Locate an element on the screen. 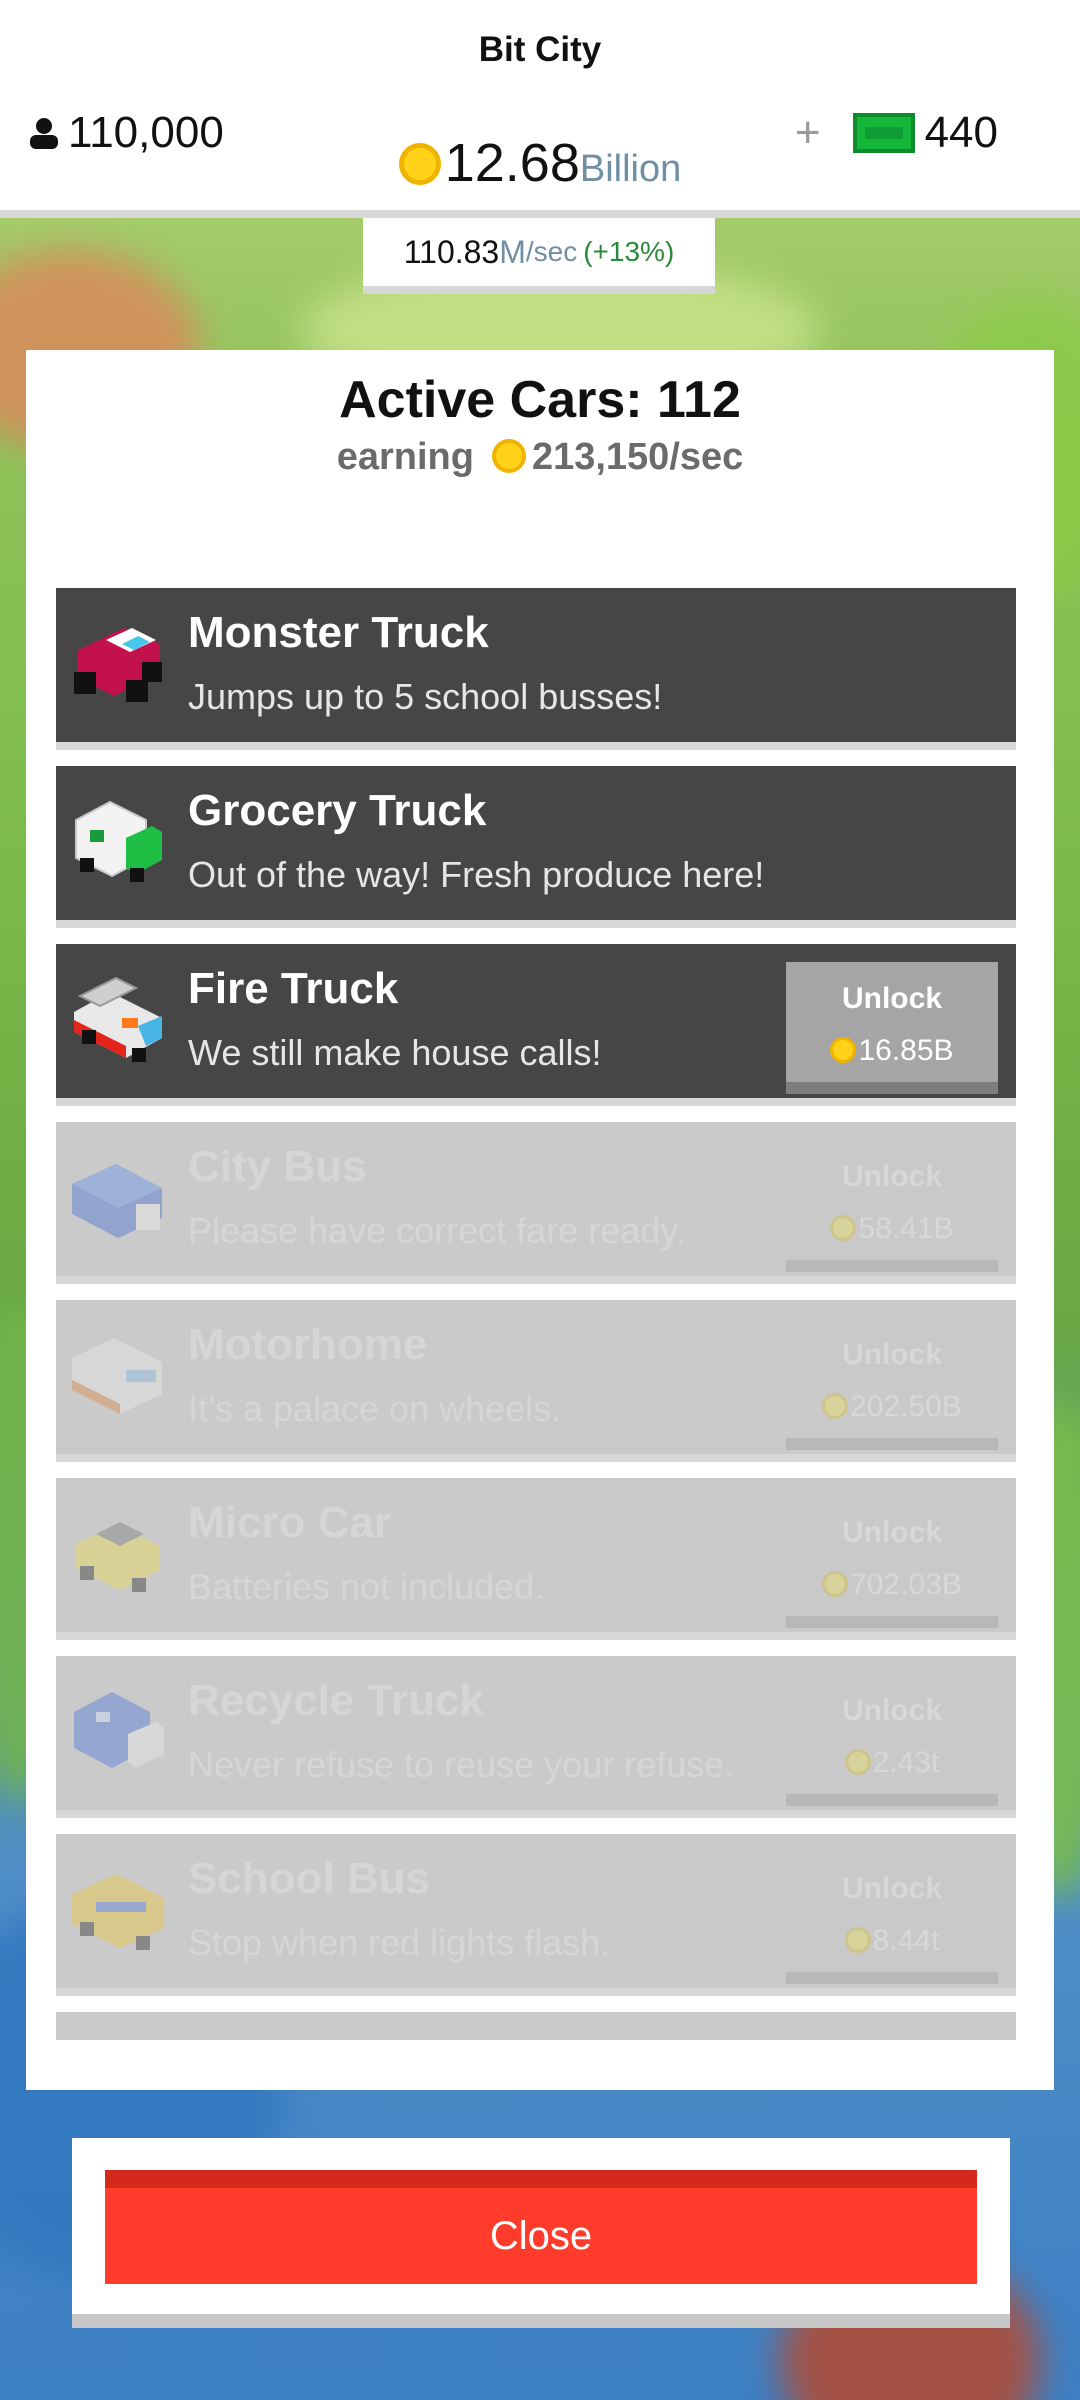 This screenshot has width=1080, height=2400. income-rate: 110.83 M/sec (+13%) is located at coordinates (539, 256).